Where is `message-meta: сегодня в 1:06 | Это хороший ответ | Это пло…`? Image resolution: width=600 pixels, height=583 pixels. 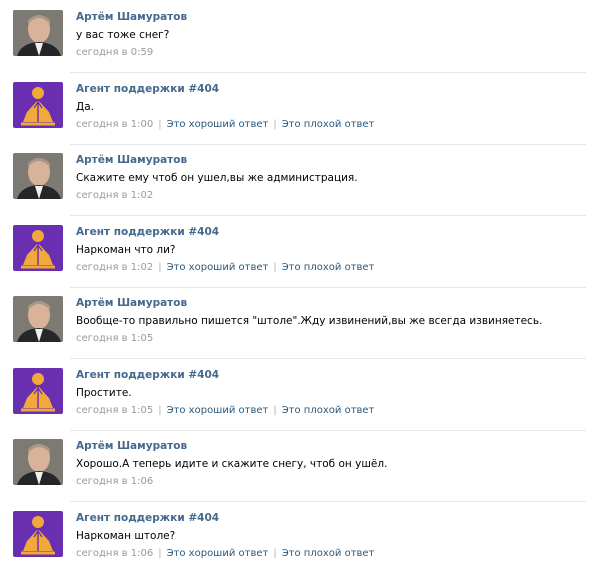
message-meta: сегодня в 1:06 | Это хороший ответ | Это пло… is located at coordinates (225, 554).